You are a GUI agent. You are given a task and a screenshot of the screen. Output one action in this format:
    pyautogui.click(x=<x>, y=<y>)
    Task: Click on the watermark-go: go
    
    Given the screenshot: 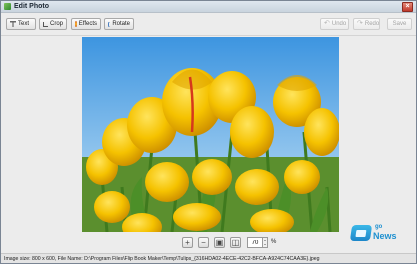 What is the action you would take?
    pyautogui.click(x=379, y=227)
    